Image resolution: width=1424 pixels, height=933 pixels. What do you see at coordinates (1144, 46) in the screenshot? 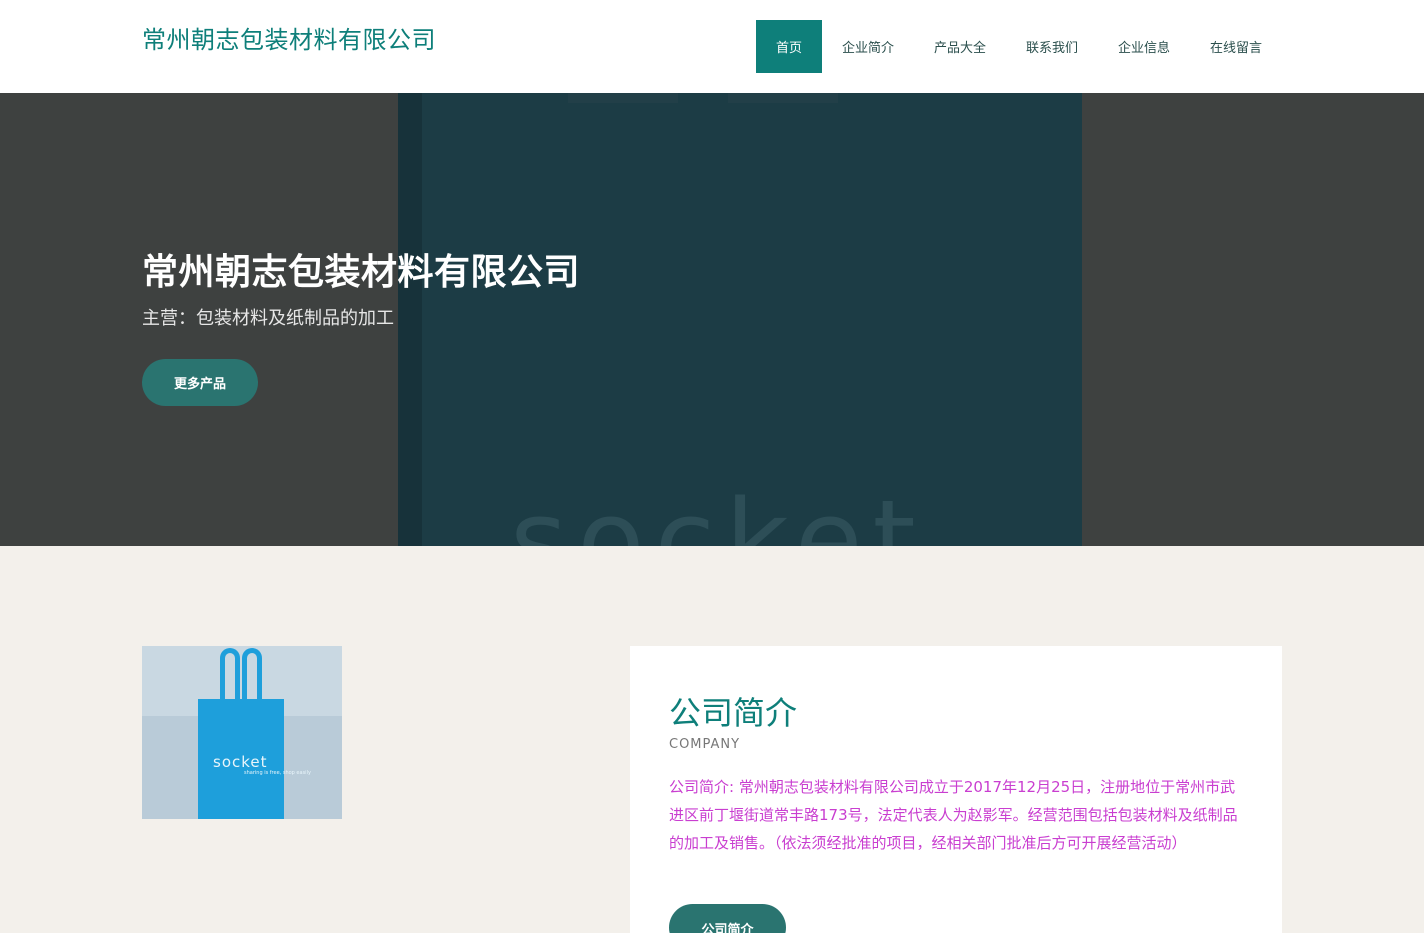
I see `nav-item-company-info: 企业信息` at bounding box center [1144, 46].